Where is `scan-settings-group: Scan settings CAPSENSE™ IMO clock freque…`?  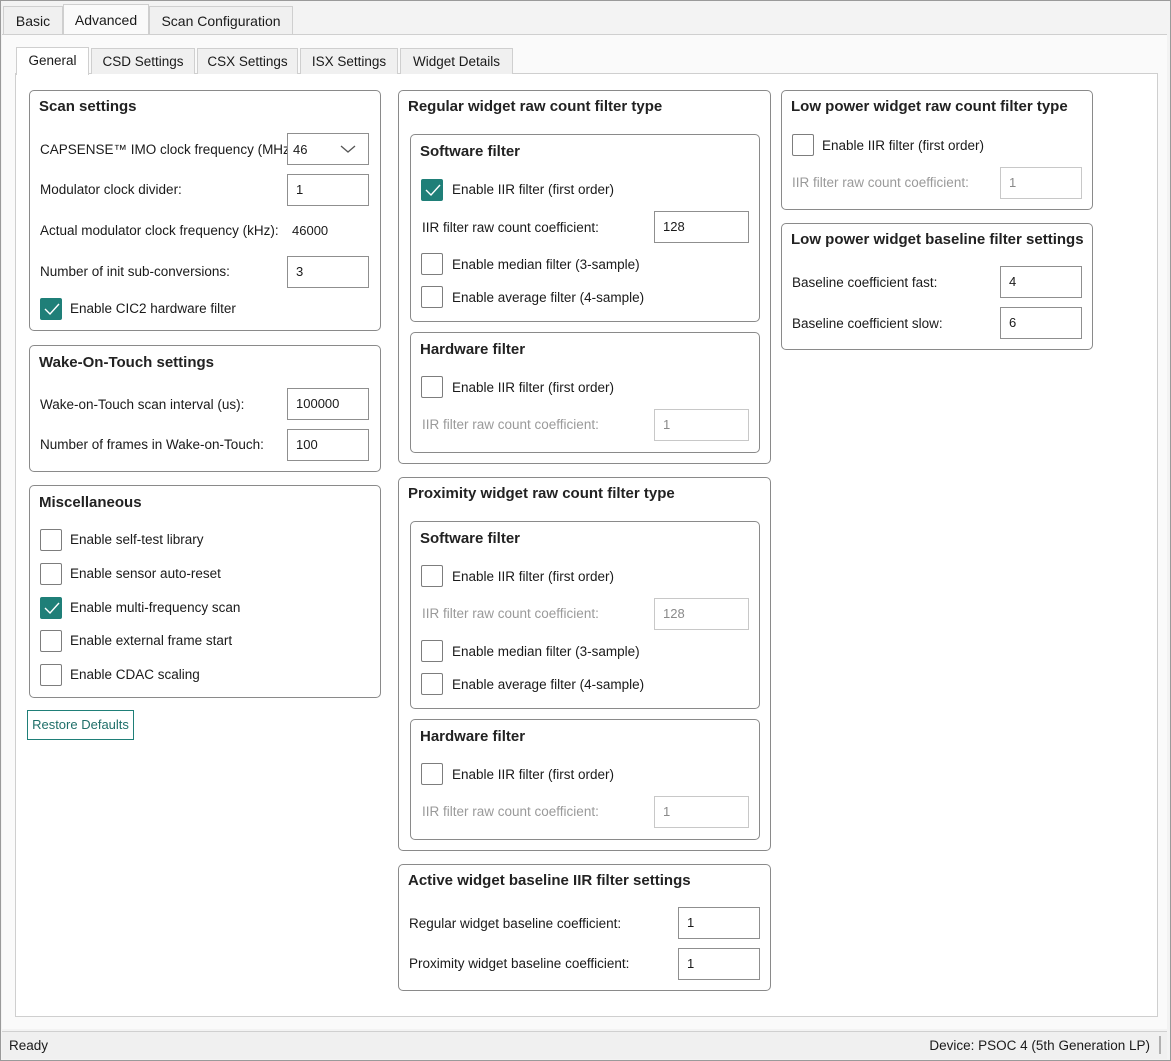
scan-settings-group: Scan settings CAPSENSE™ IMO clock freque… is located at coordinates (205, 210).